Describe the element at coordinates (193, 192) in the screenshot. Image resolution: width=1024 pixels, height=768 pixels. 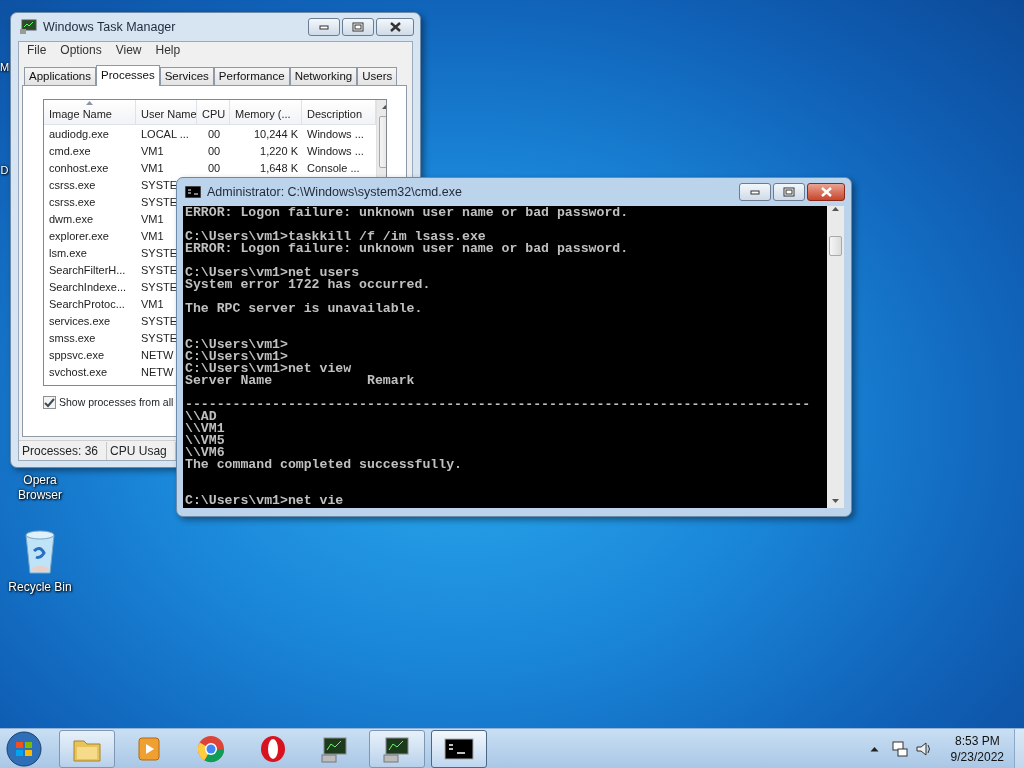
I see `console-icon` at that location.